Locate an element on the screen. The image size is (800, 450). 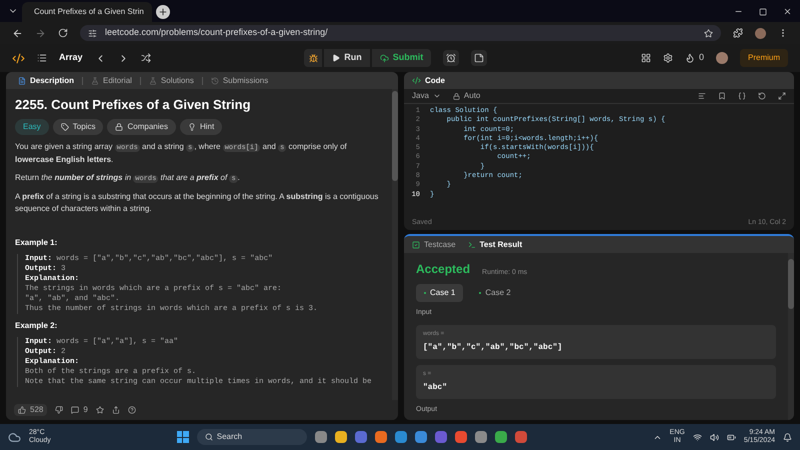
note-icon is located at coordinates (479, 58).